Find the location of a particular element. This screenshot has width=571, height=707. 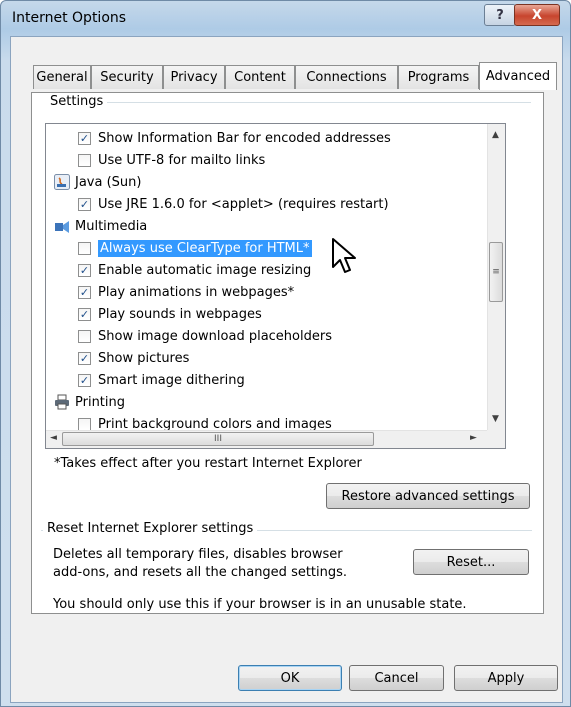

java-icon is located at coordinates (62, 182).